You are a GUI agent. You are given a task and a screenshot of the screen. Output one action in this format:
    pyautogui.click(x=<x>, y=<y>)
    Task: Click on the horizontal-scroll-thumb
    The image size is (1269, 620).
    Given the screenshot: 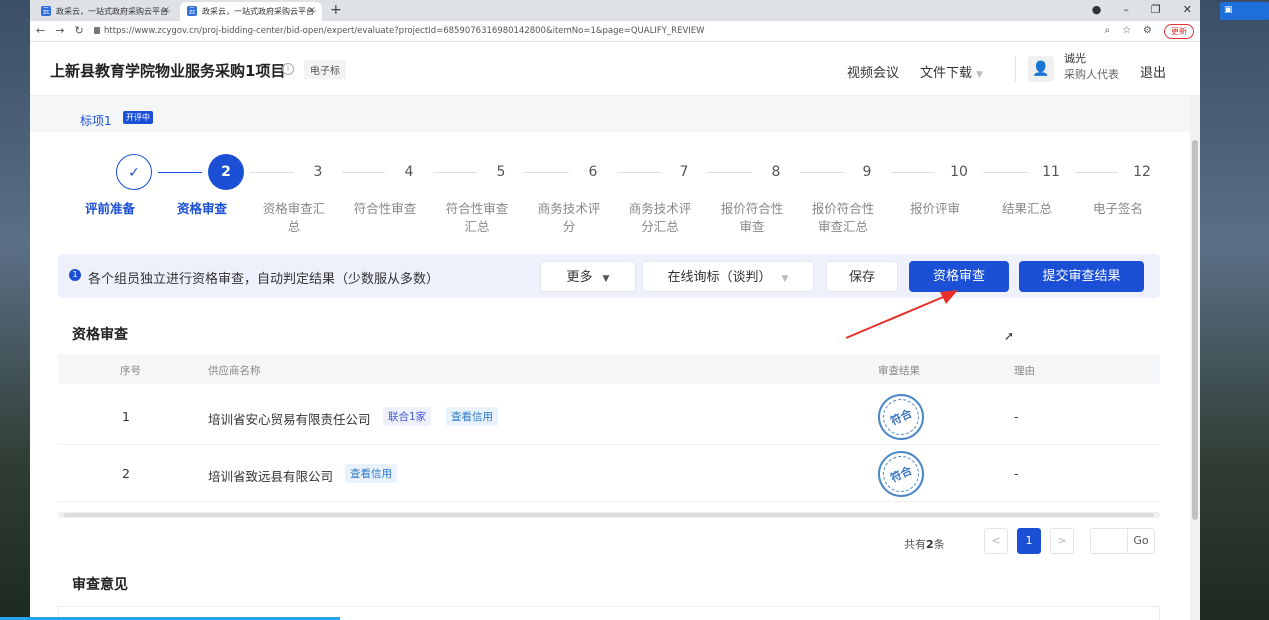 What is the action you would take?
    pyautogui.click(x=609, y=515)
    